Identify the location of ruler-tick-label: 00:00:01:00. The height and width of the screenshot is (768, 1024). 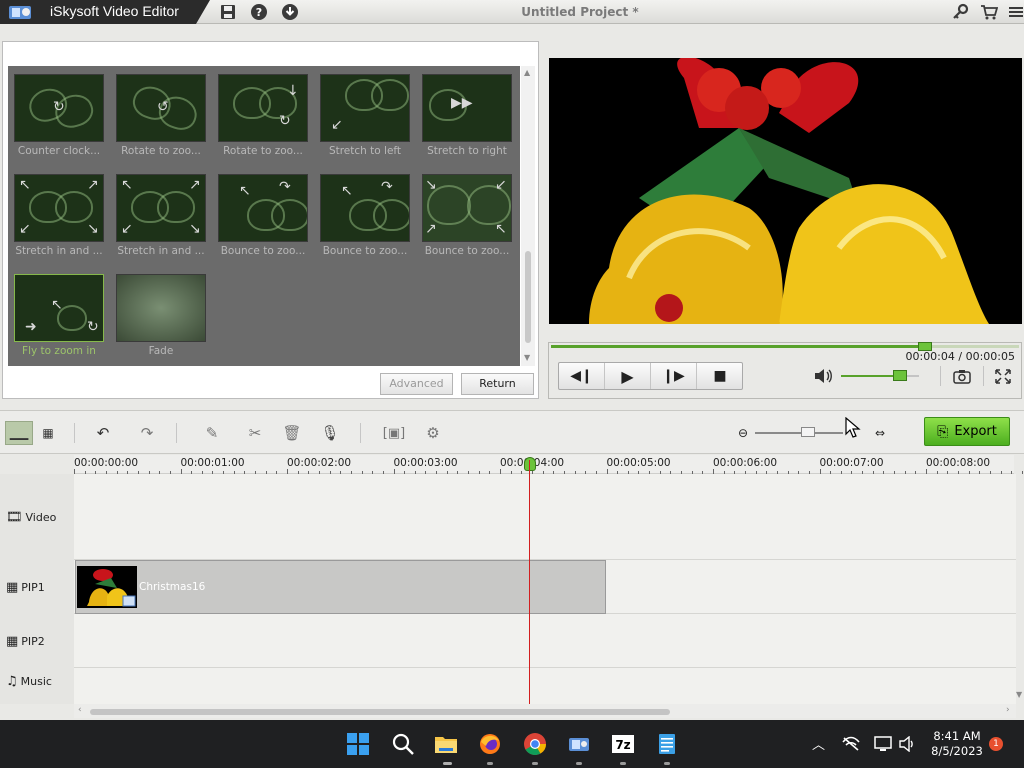
(212, 463).